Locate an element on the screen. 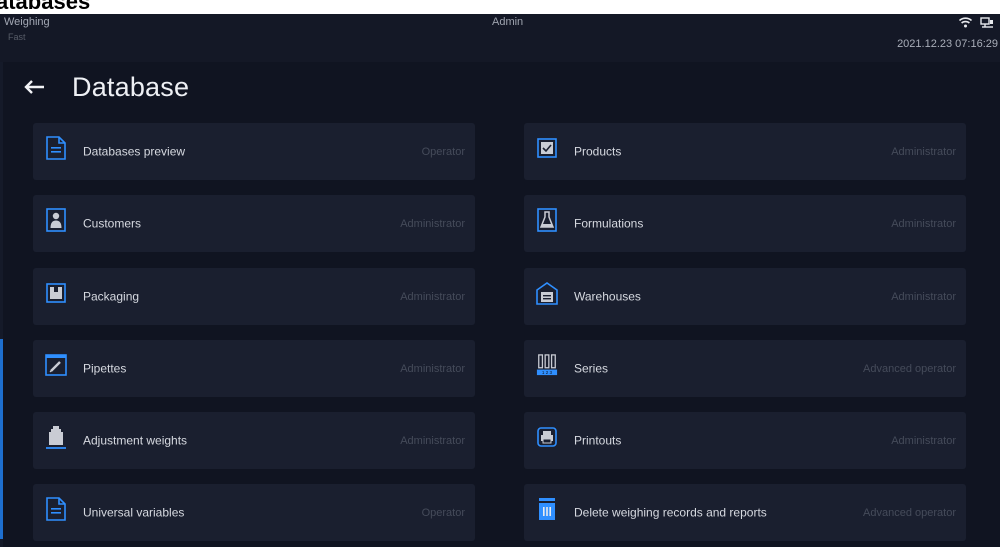 This screenshot has width=1000, height=547. tile-warehouses: Warehouses Administrator is located at coordinates (745, 296).